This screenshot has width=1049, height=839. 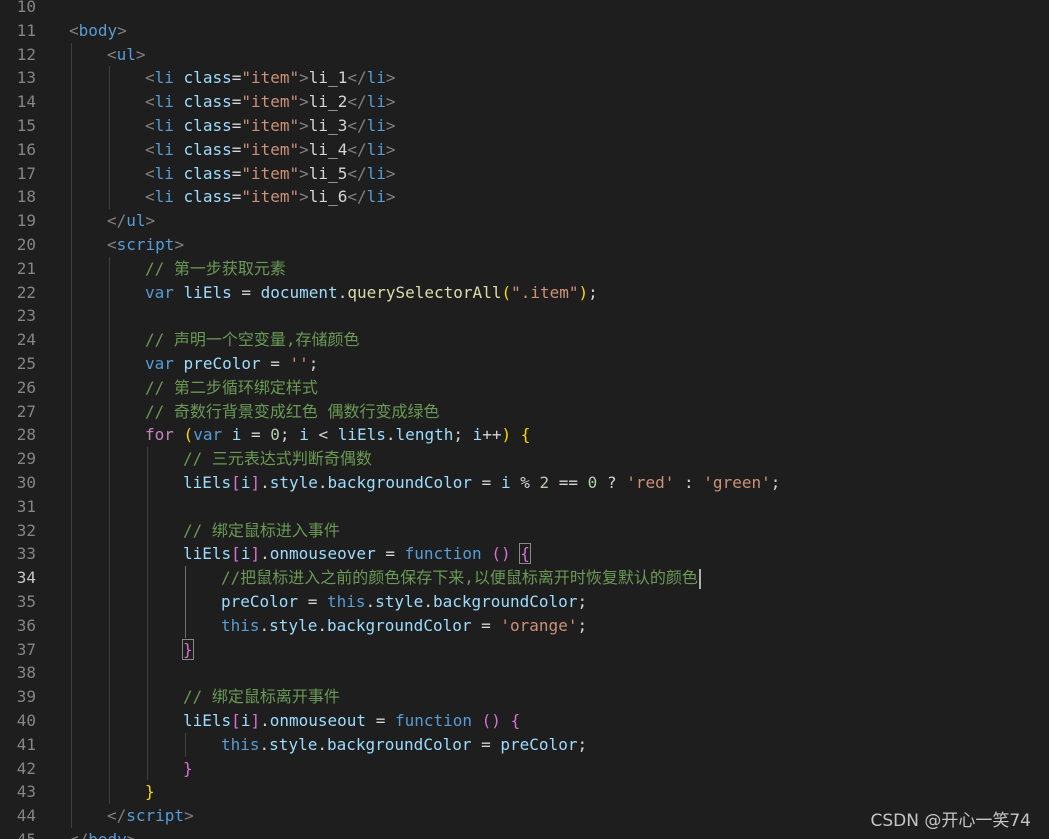 I want to click on line-number: 27, so click(x=26, y=411).